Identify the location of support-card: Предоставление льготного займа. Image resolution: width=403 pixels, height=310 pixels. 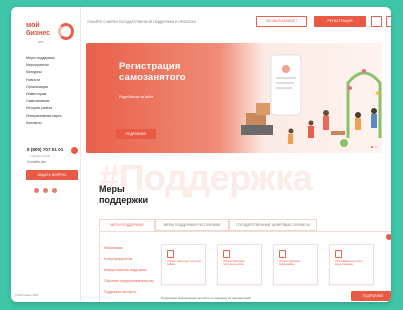
(183, 264).